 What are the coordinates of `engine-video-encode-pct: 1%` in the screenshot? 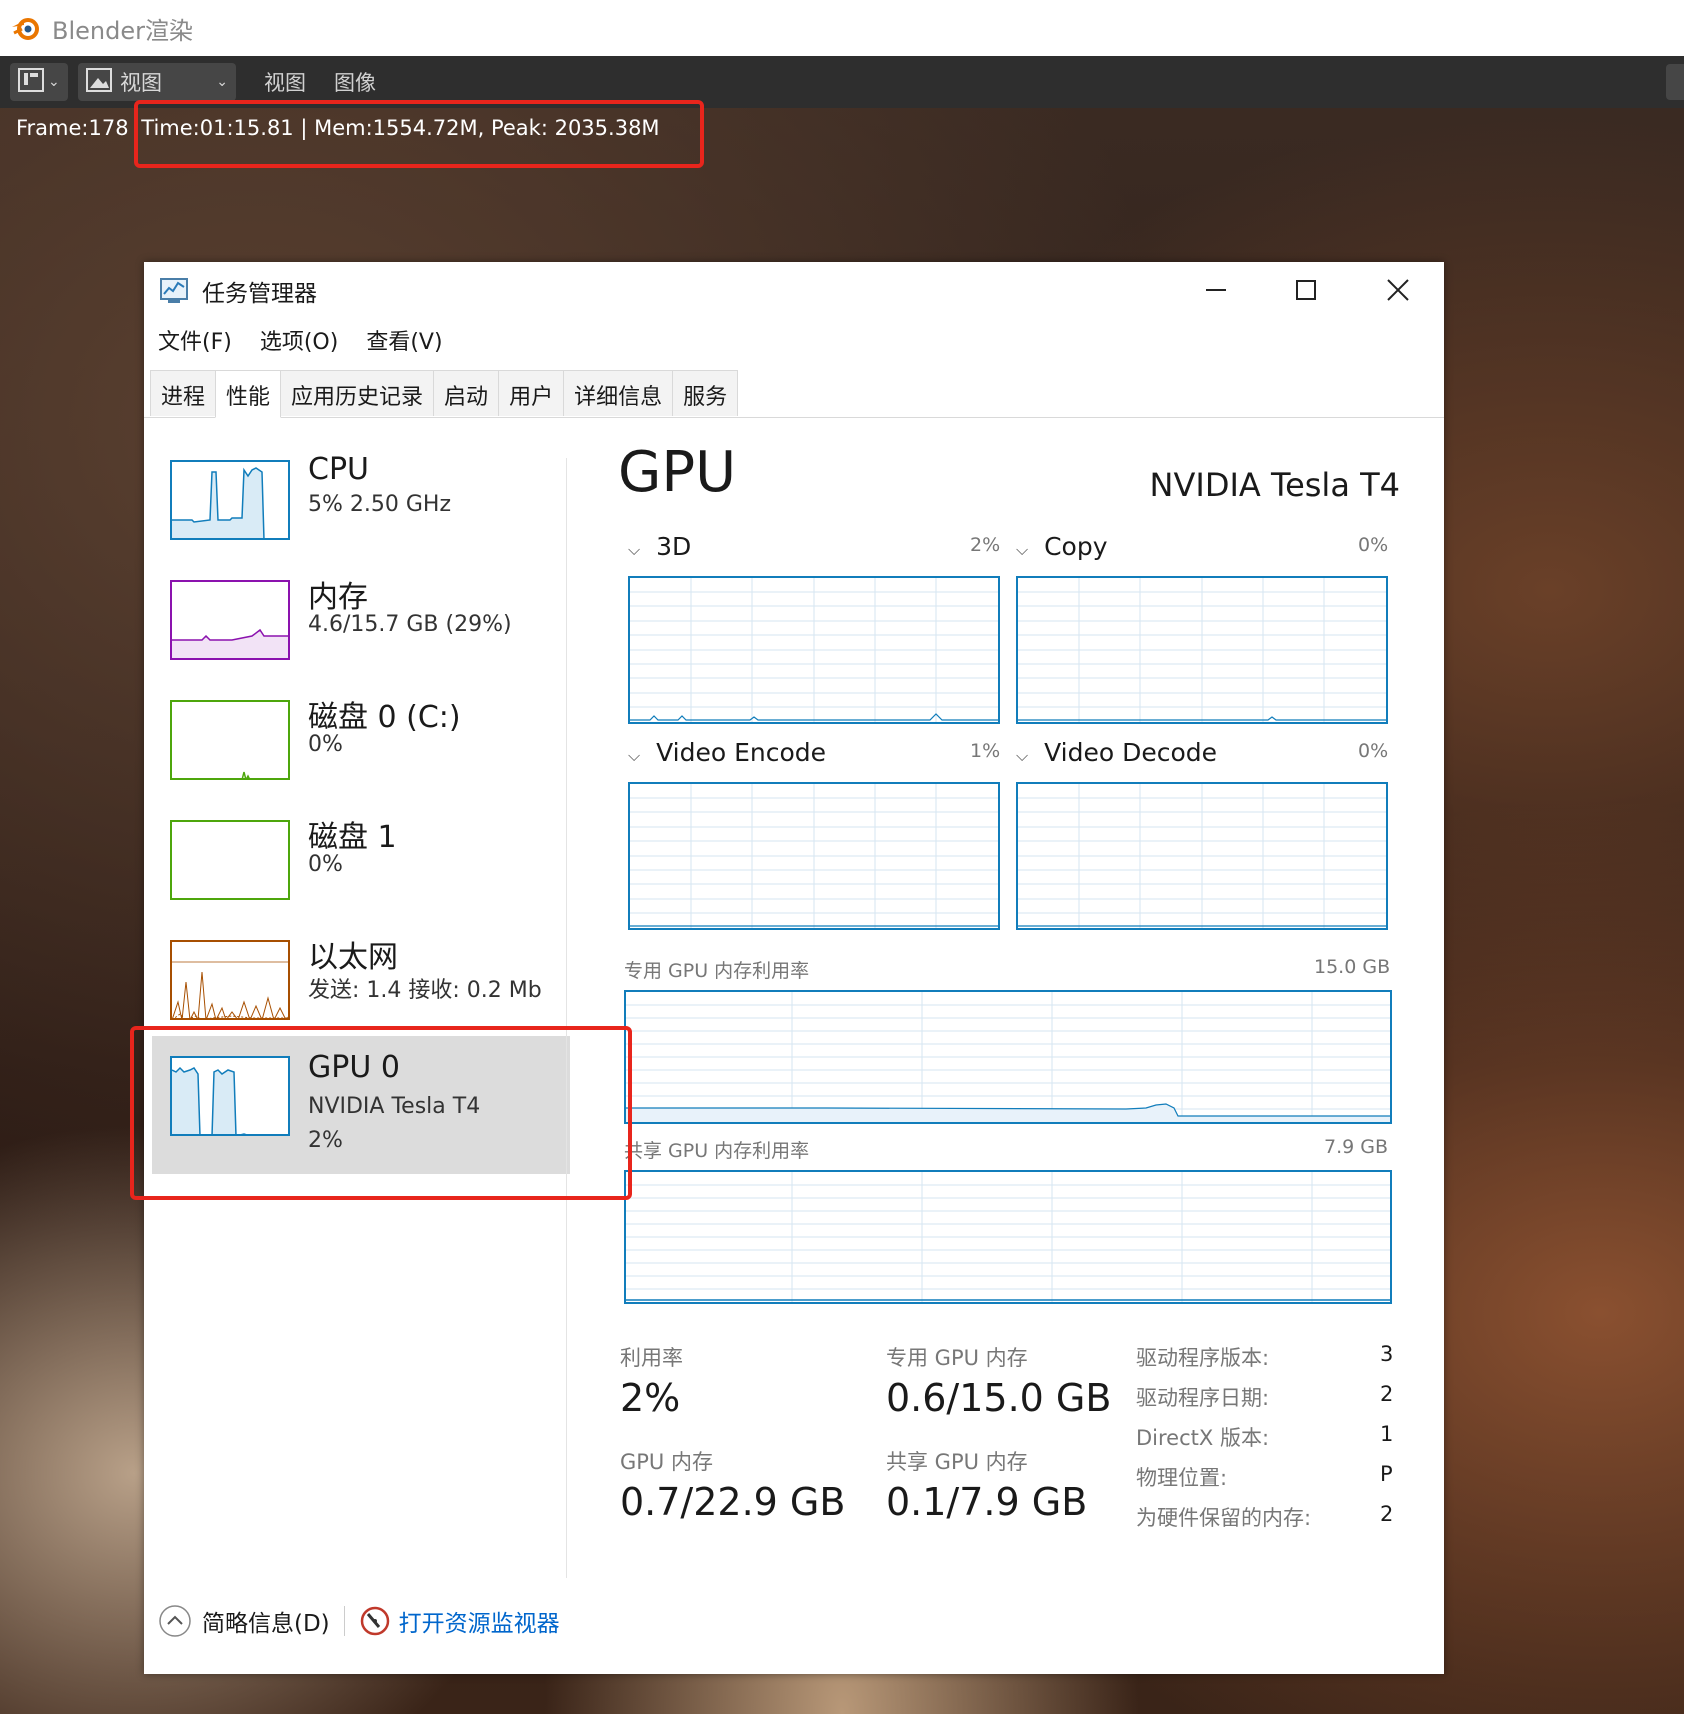 It's located at (985, 751).